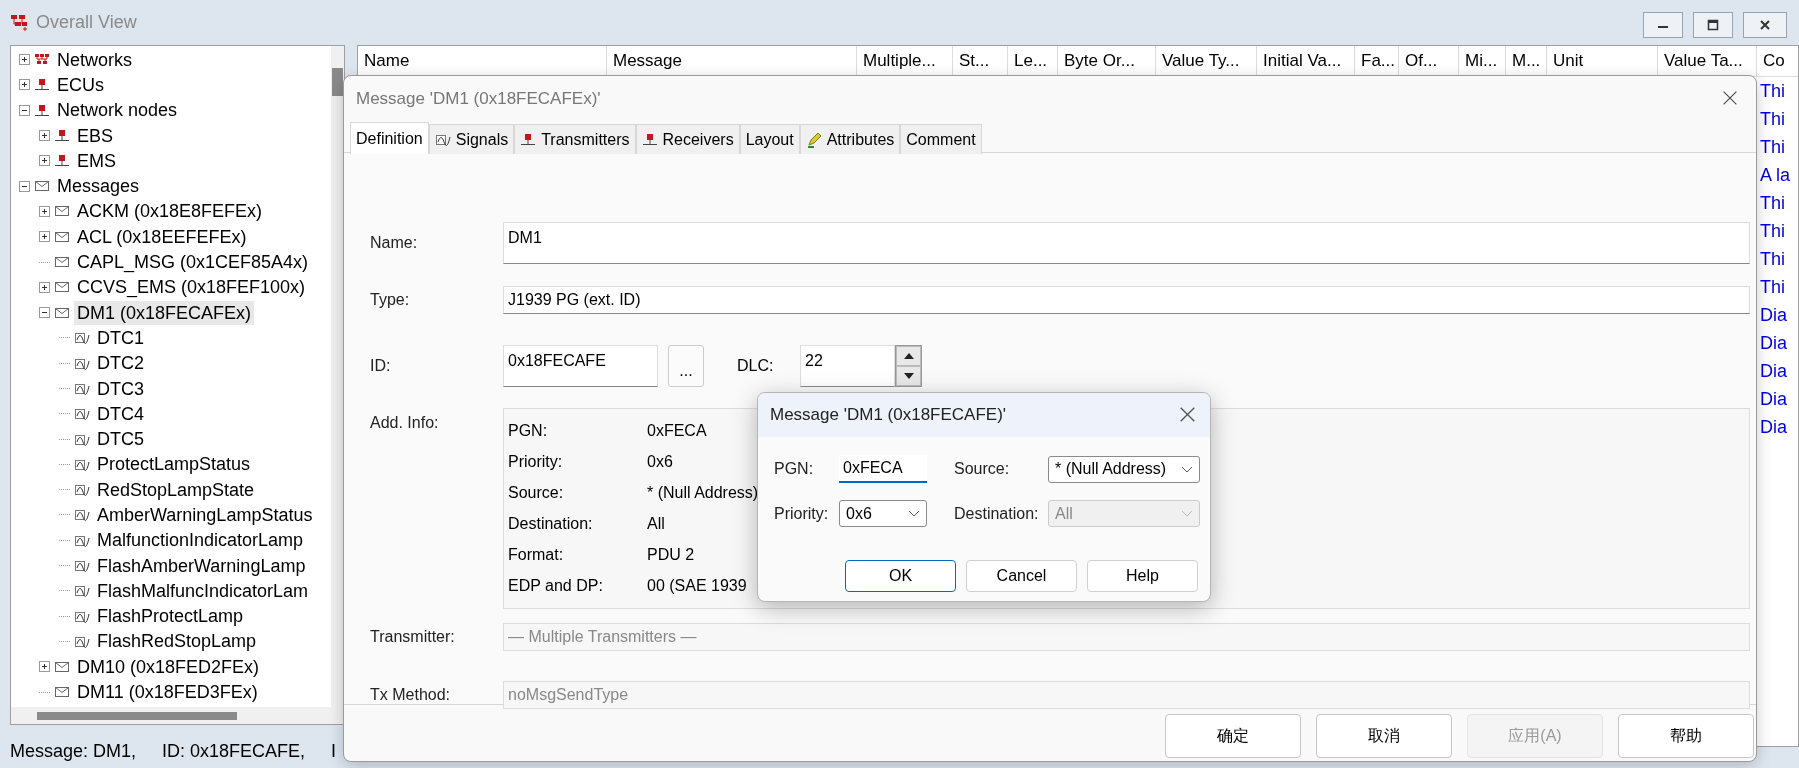 This screenshot has width=1799, height=768. What do you see at coordinates (756, 366) in the screenshot?
I see `field-label: DLC:` at bounding box center [756, 366].